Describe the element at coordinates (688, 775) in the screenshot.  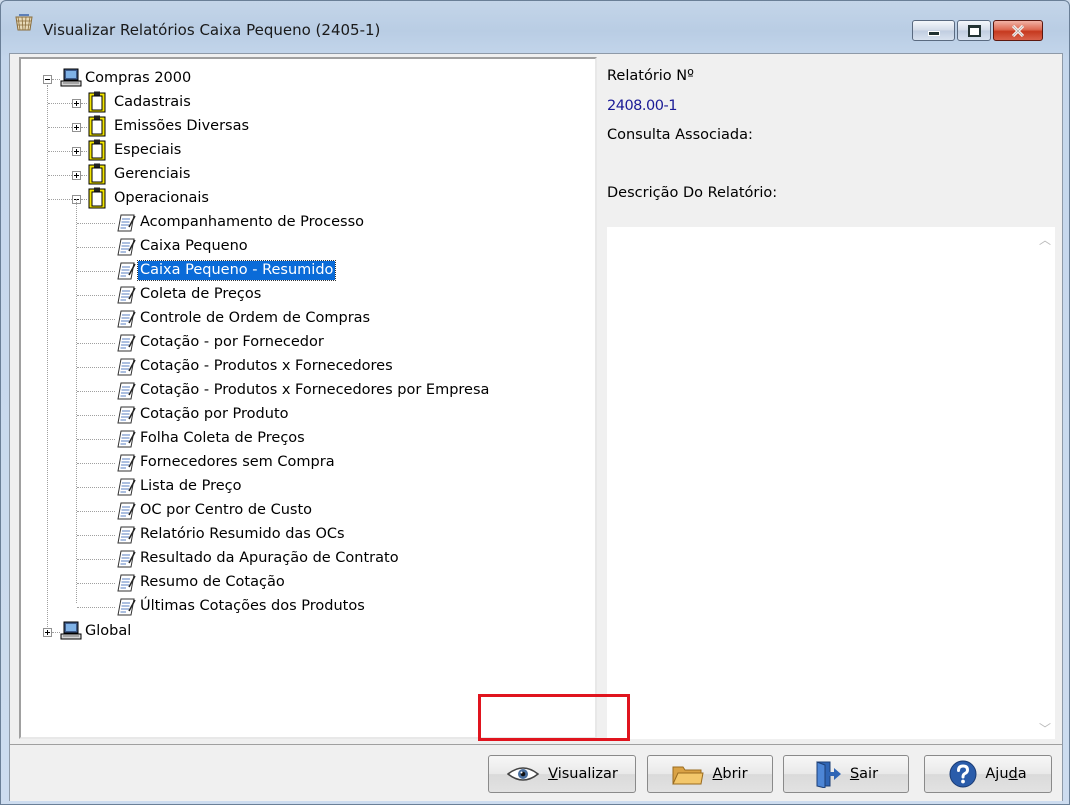
I see `folder-icon` at that location.